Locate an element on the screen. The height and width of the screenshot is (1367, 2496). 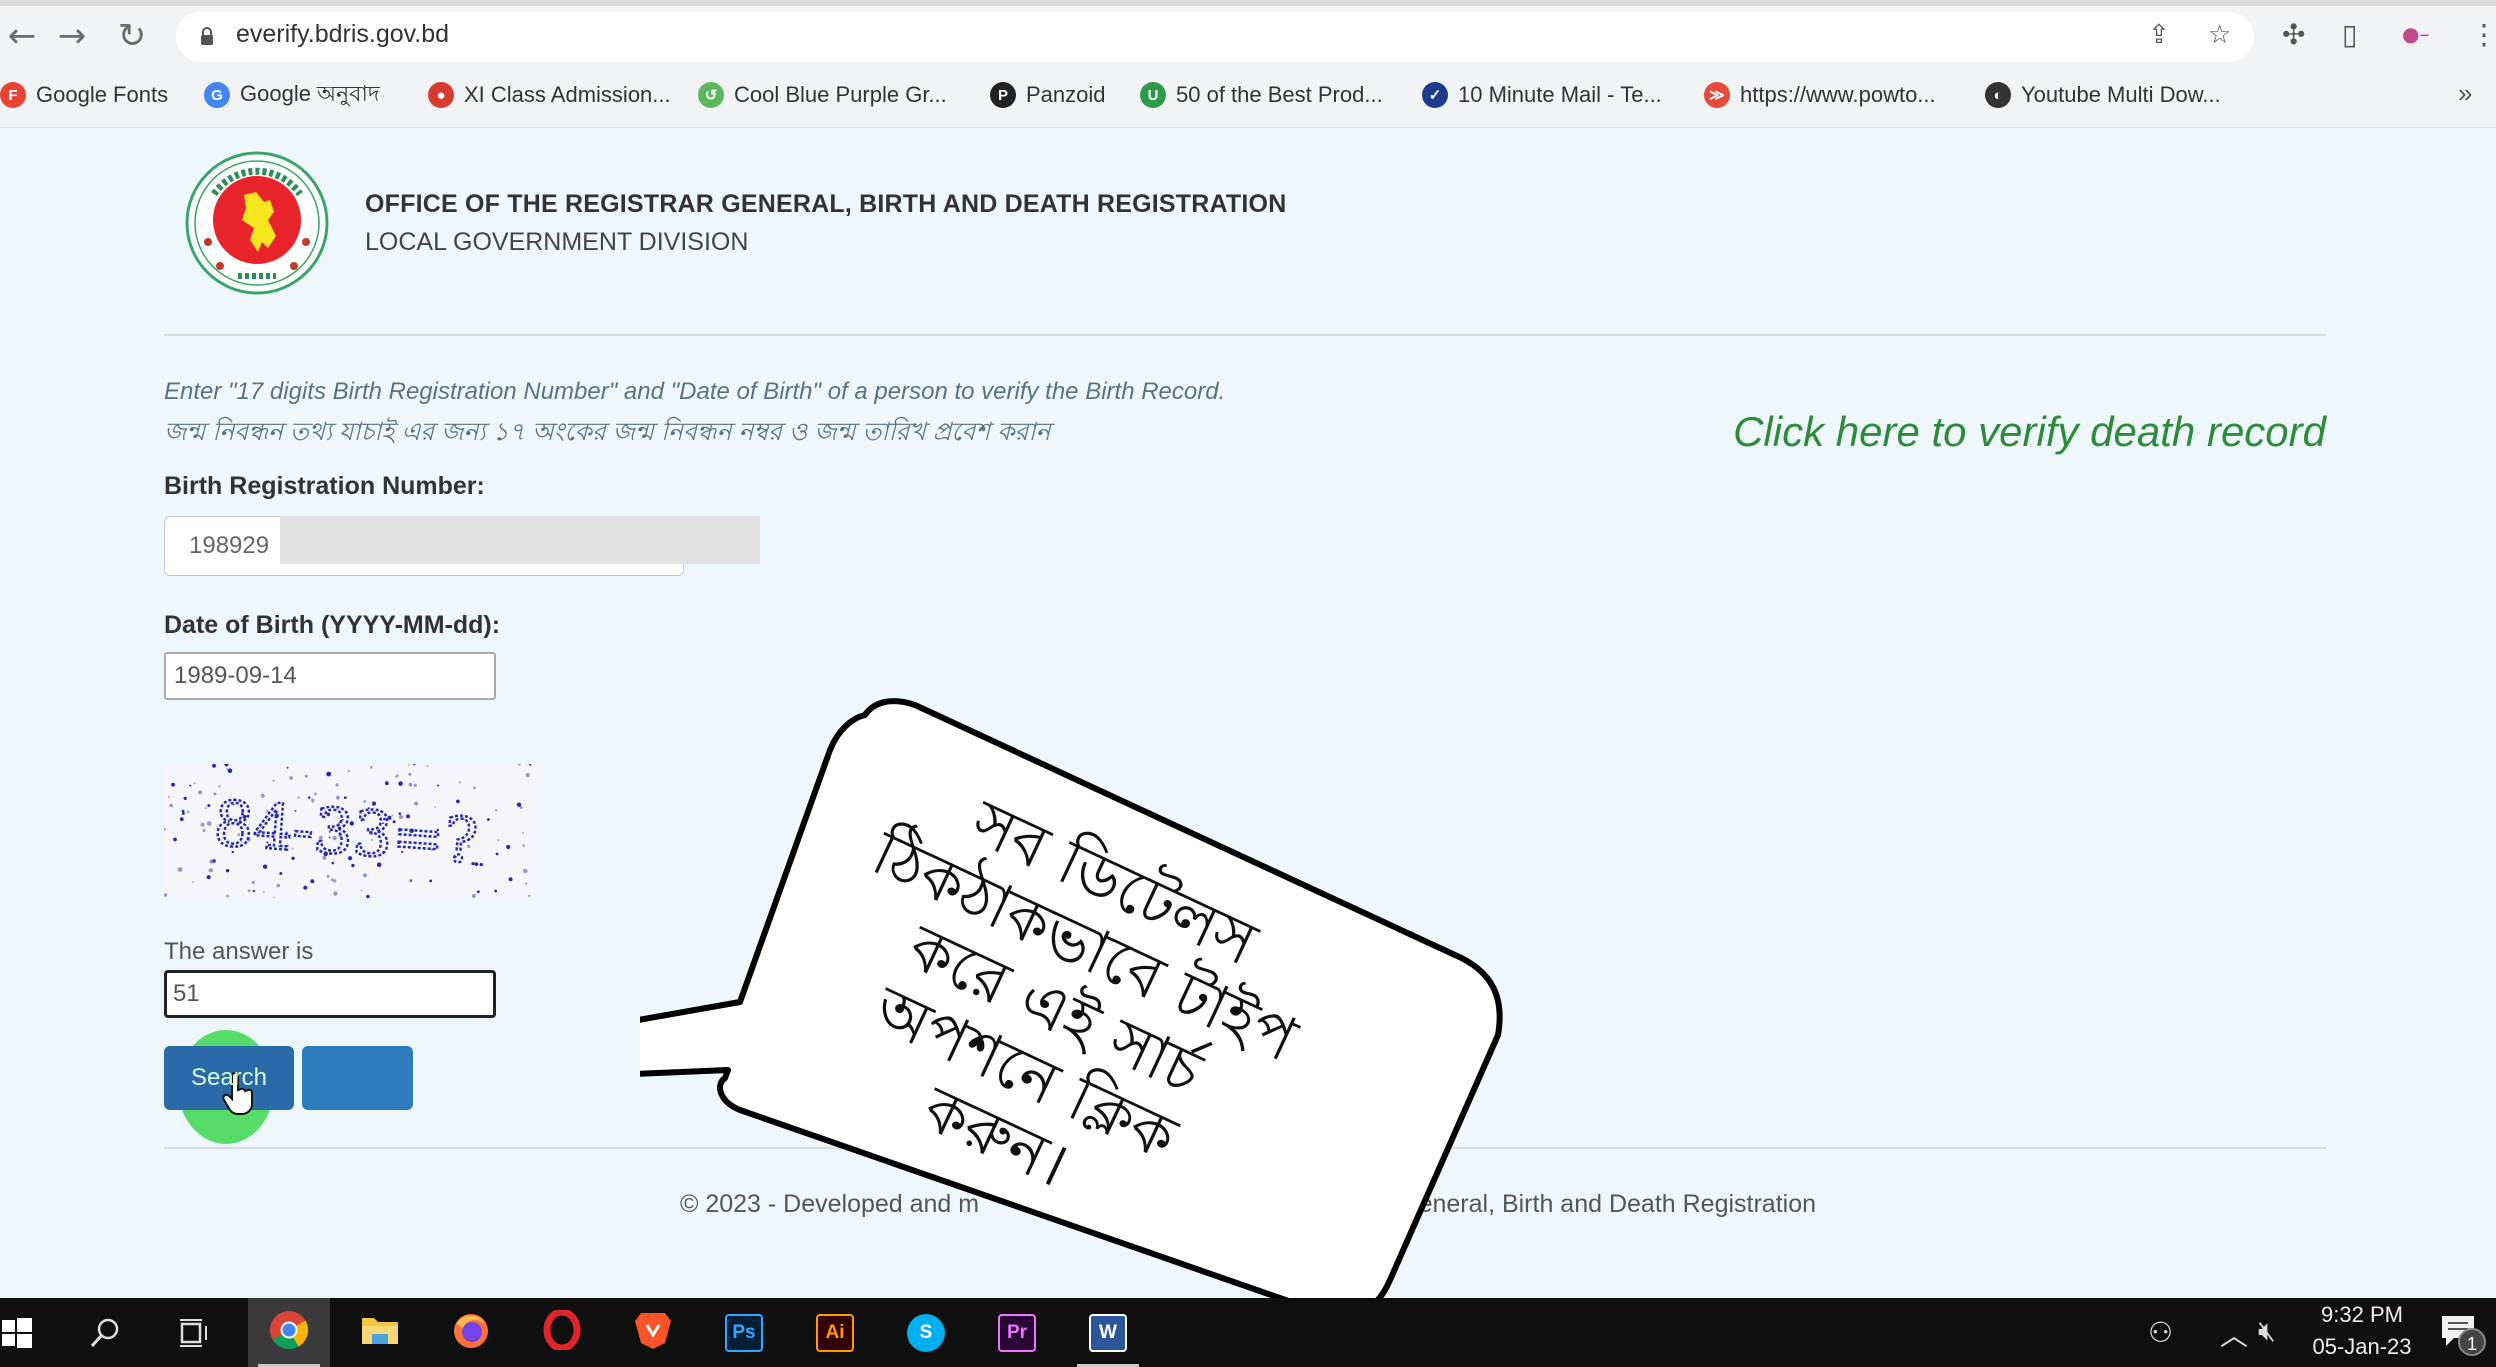
ten-minute-mail-icon: ✓ is located at coordinates (1435, 95).